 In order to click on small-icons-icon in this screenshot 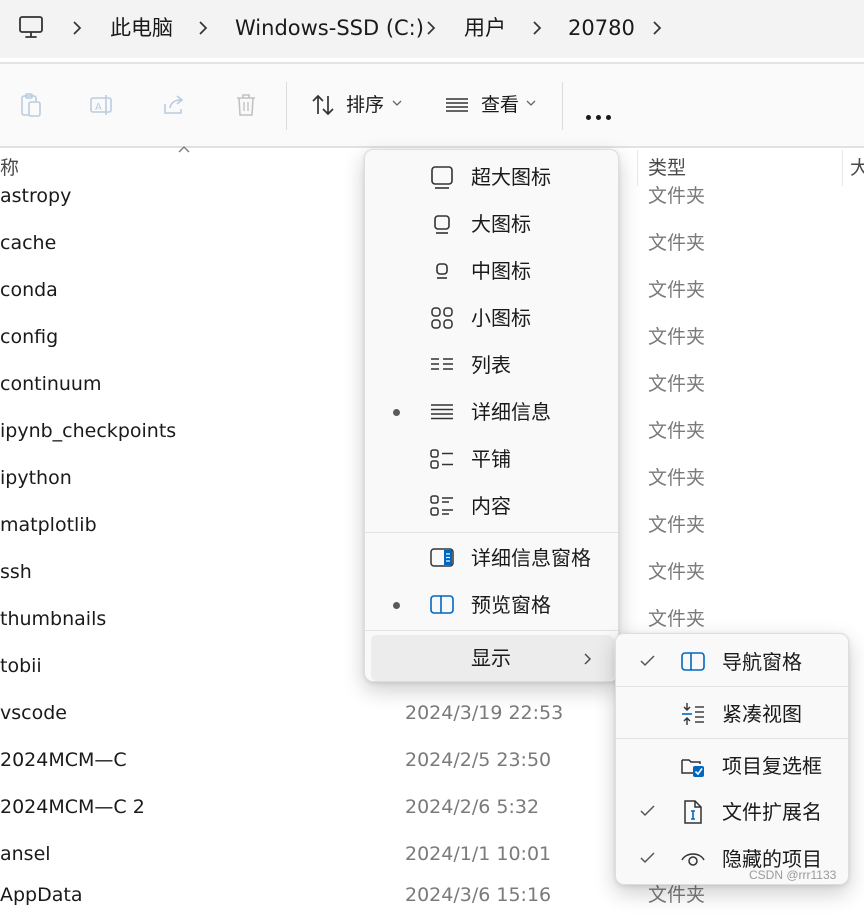, I will do `click(442, 318)`.